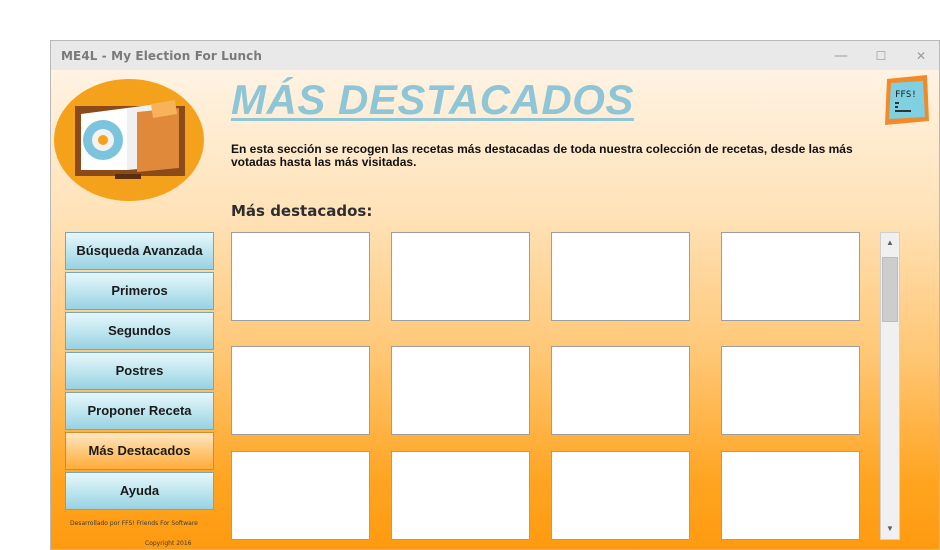  Describe the element at coordinates (139, 491) in the screenshot. I see `sidebar-item-ayuda: Ayuda` at that location.